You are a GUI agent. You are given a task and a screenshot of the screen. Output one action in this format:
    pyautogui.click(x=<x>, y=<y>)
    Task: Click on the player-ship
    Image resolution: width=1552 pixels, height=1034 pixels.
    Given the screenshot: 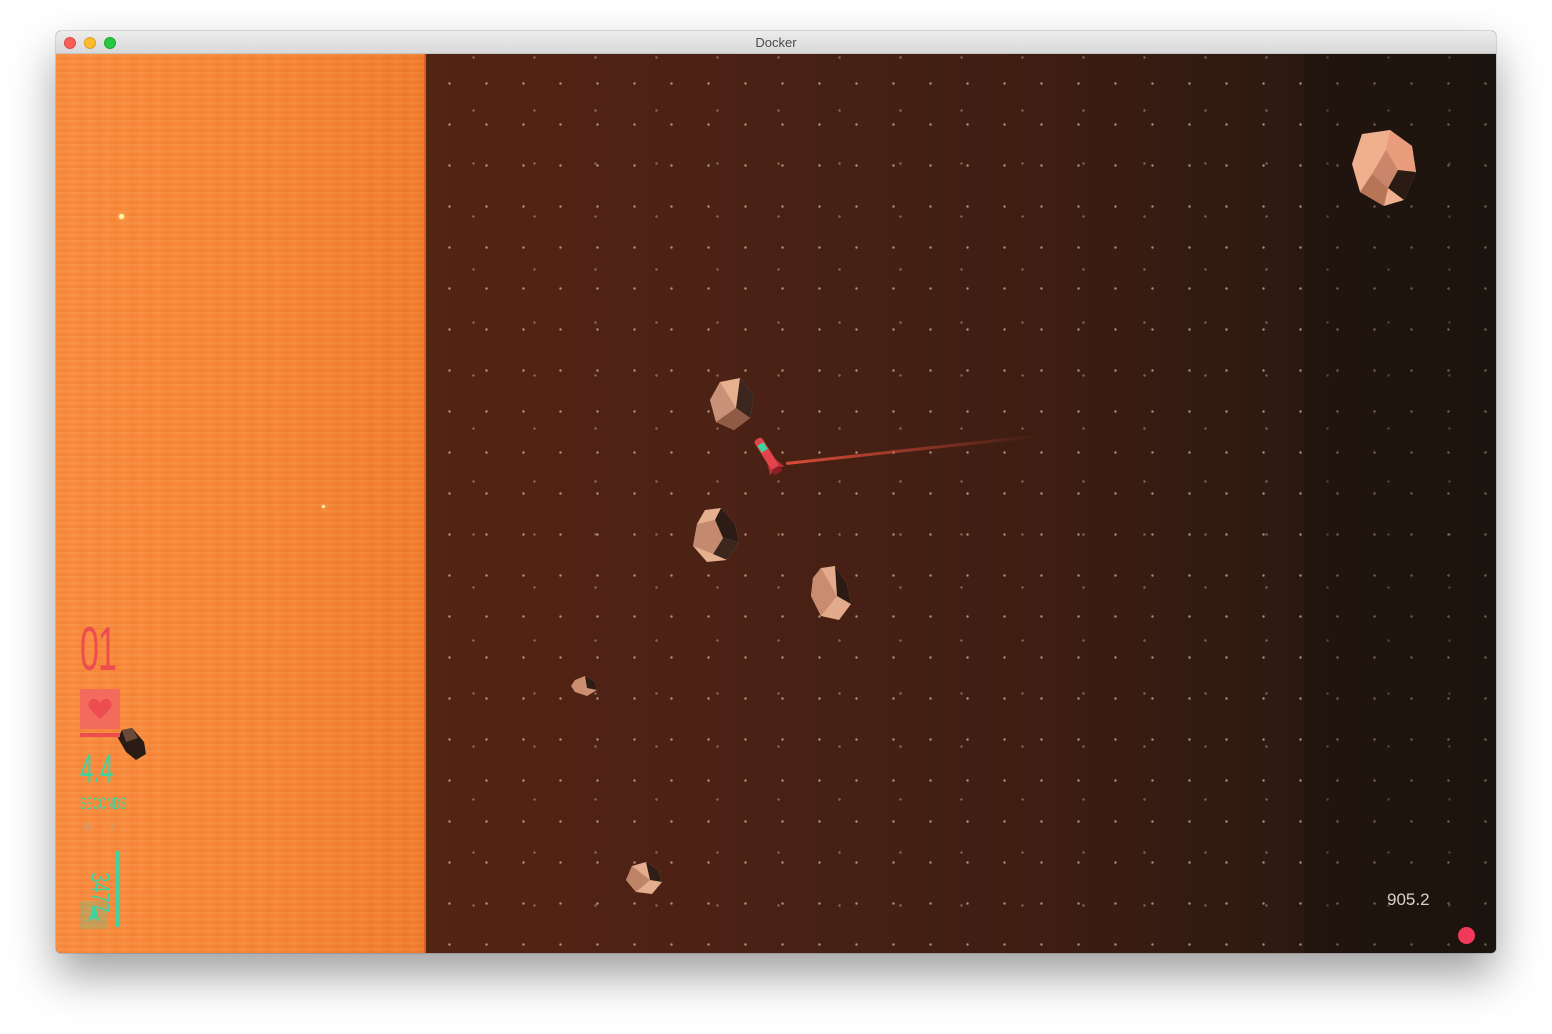 What is the action you would take?
    pyautogui.click(x=768, y=457)
    